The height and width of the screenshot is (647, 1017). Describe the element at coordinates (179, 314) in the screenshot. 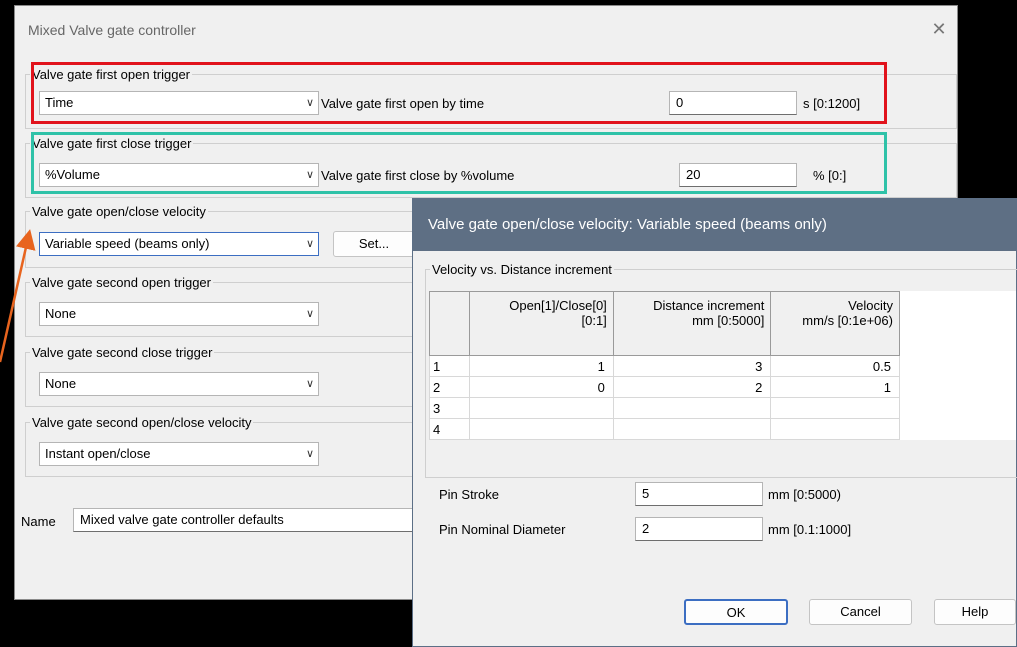

I see `second-open-trigger-select: None ∨` at that location.